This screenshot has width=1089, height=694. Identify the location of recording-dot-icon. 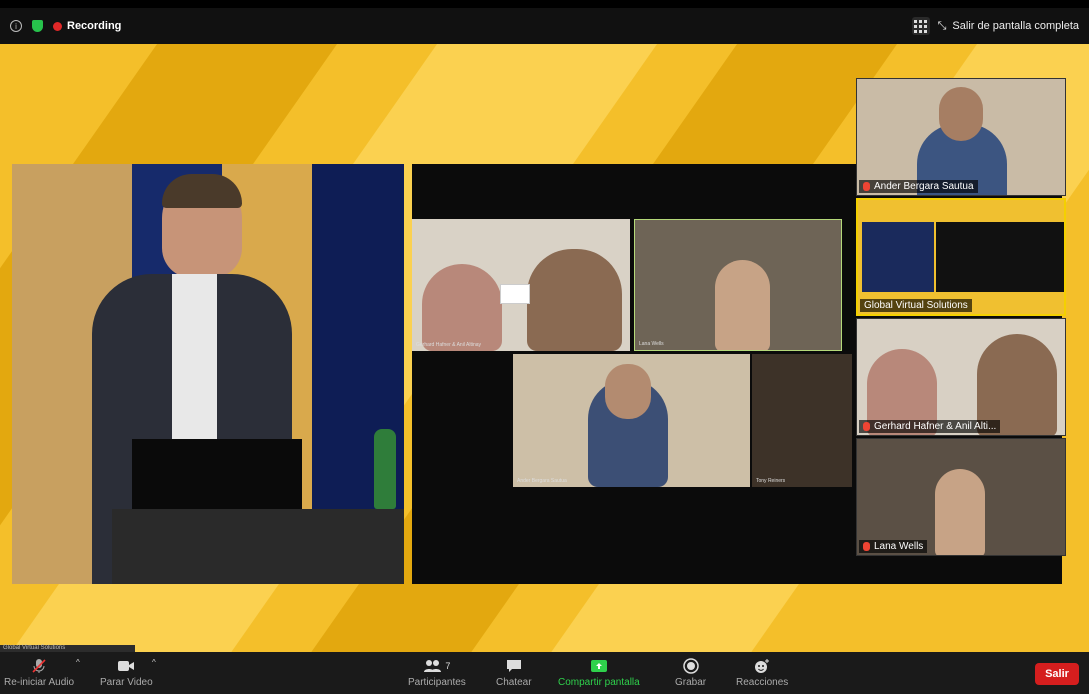
(57, 26).